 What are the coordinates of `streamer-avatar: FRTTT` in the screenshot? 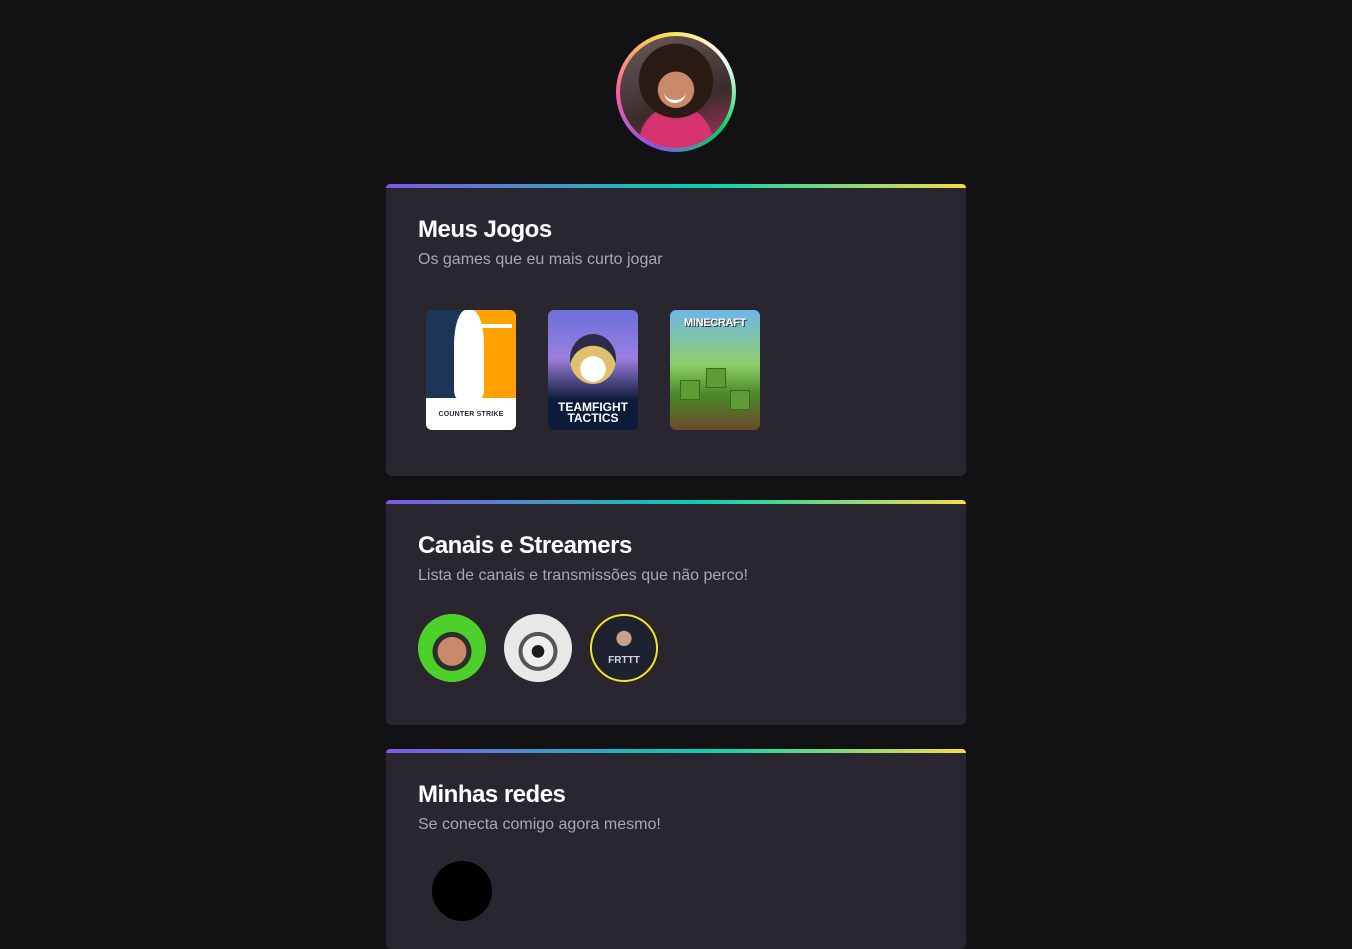 It's located at (624, 648).